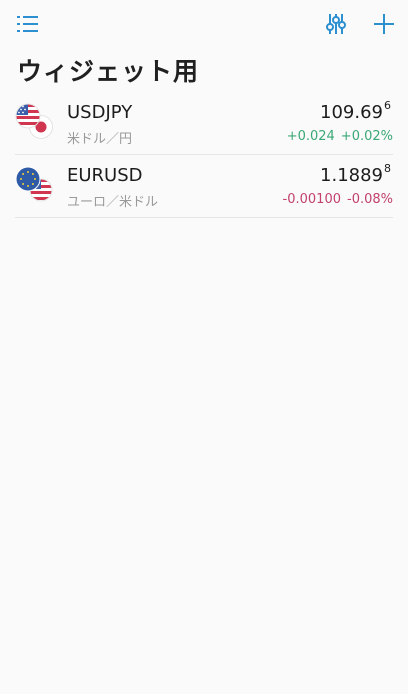  What do you see at coordinates (366, 136) in the screenshot?
I see `change-percent: +0.02%` at bounding box center [366, 136].